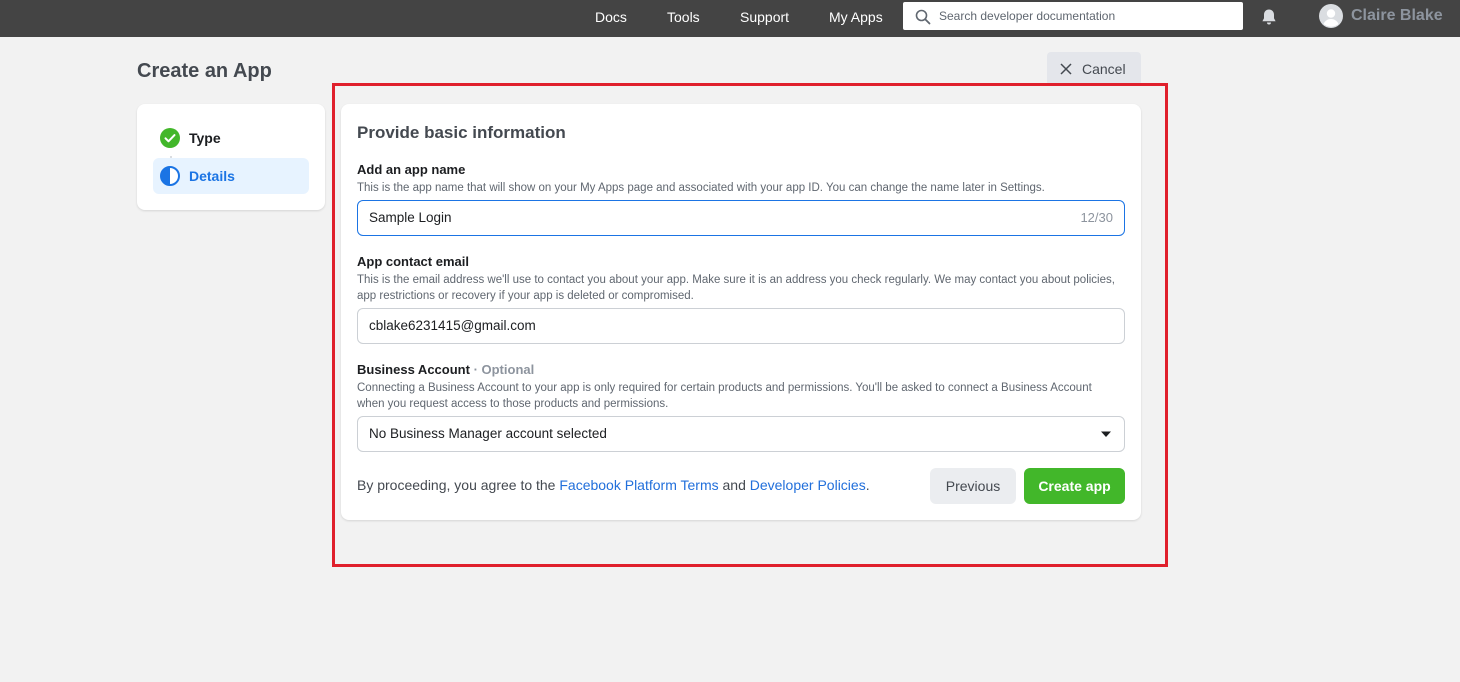  I want to click on previous-button: Previous, so click(973, 486).